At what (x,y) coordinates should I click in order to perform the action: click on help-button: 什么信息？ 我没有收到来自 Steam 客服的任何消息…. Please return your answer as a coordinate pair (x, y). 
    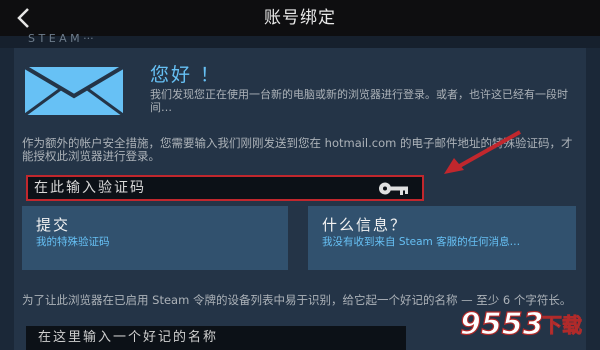
    Looking at the image, I should click on (442, 238).